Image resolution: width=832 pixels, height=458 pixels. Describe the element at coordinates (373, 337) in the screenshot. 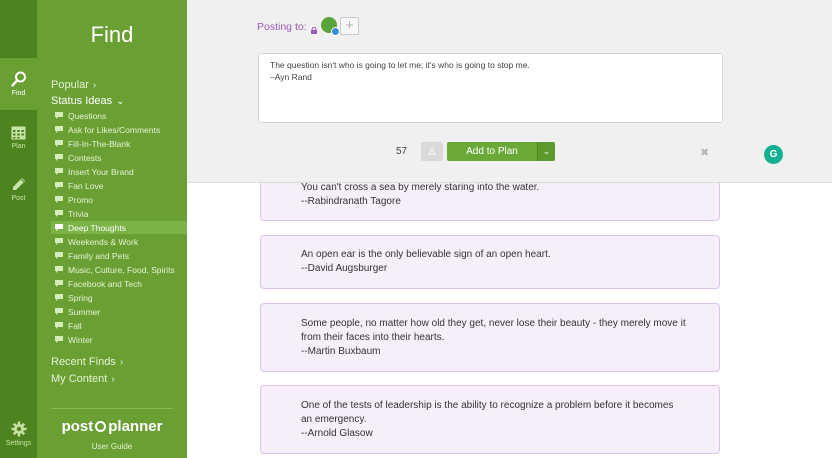

I see `quote-line: from their faces into their hearts.` at that location.